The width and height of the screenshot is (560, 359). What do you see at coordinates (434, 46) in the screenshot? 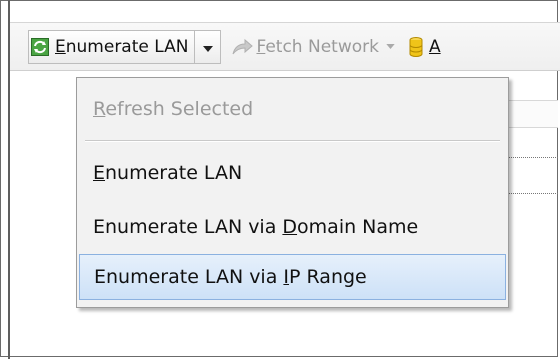
I see `truncated-toolbar-label: A` at bounding box center [434, 46].